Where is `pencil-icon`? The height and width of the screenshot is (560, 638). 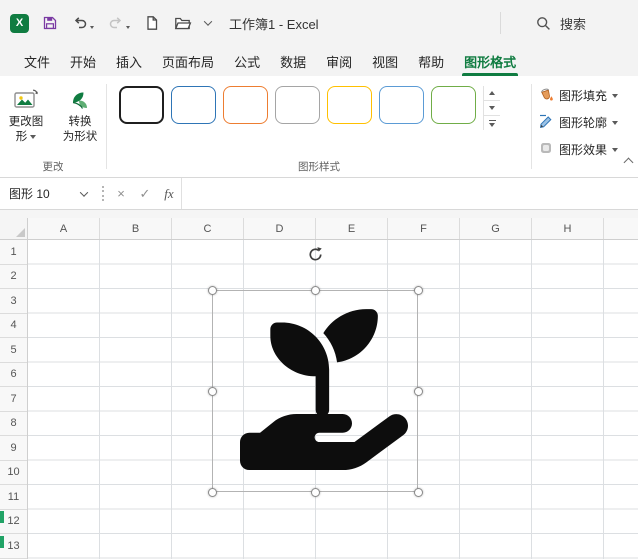 pencil-icon is located at coordinates (546, 122).